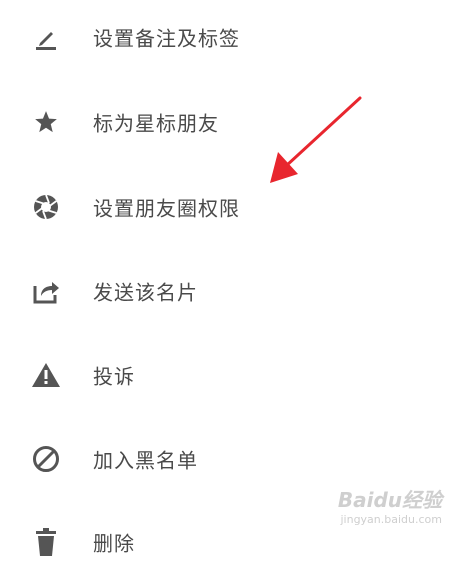 The width and height of the screenshot is (464, 572). What do you see at coordinates (232, 122) in the screenshot?
I see `menu-item-star-friend: 标为星标朋友` at bounding box center [232, 122].